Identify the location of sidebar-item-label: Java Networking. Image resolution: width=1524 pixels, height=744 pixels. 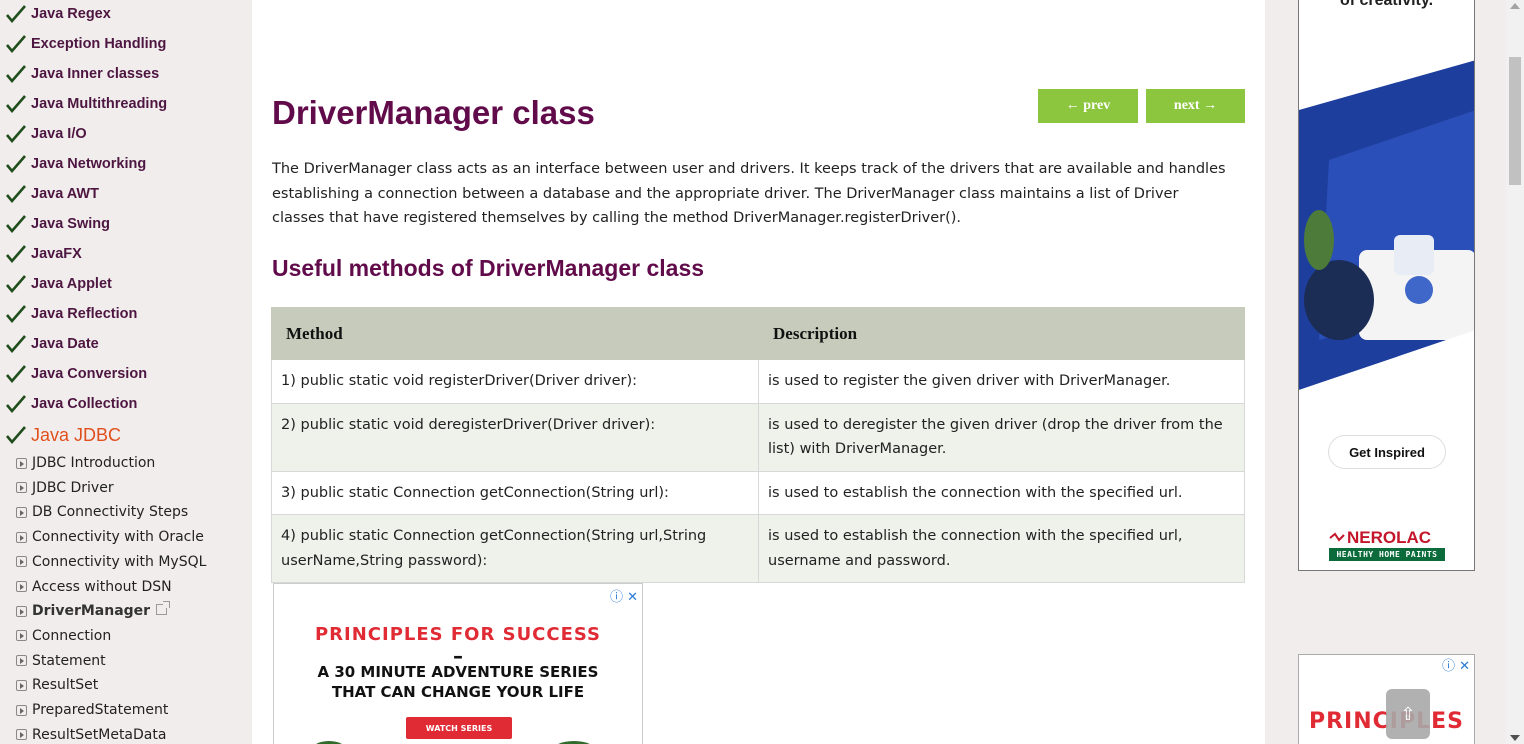
(89, 164).